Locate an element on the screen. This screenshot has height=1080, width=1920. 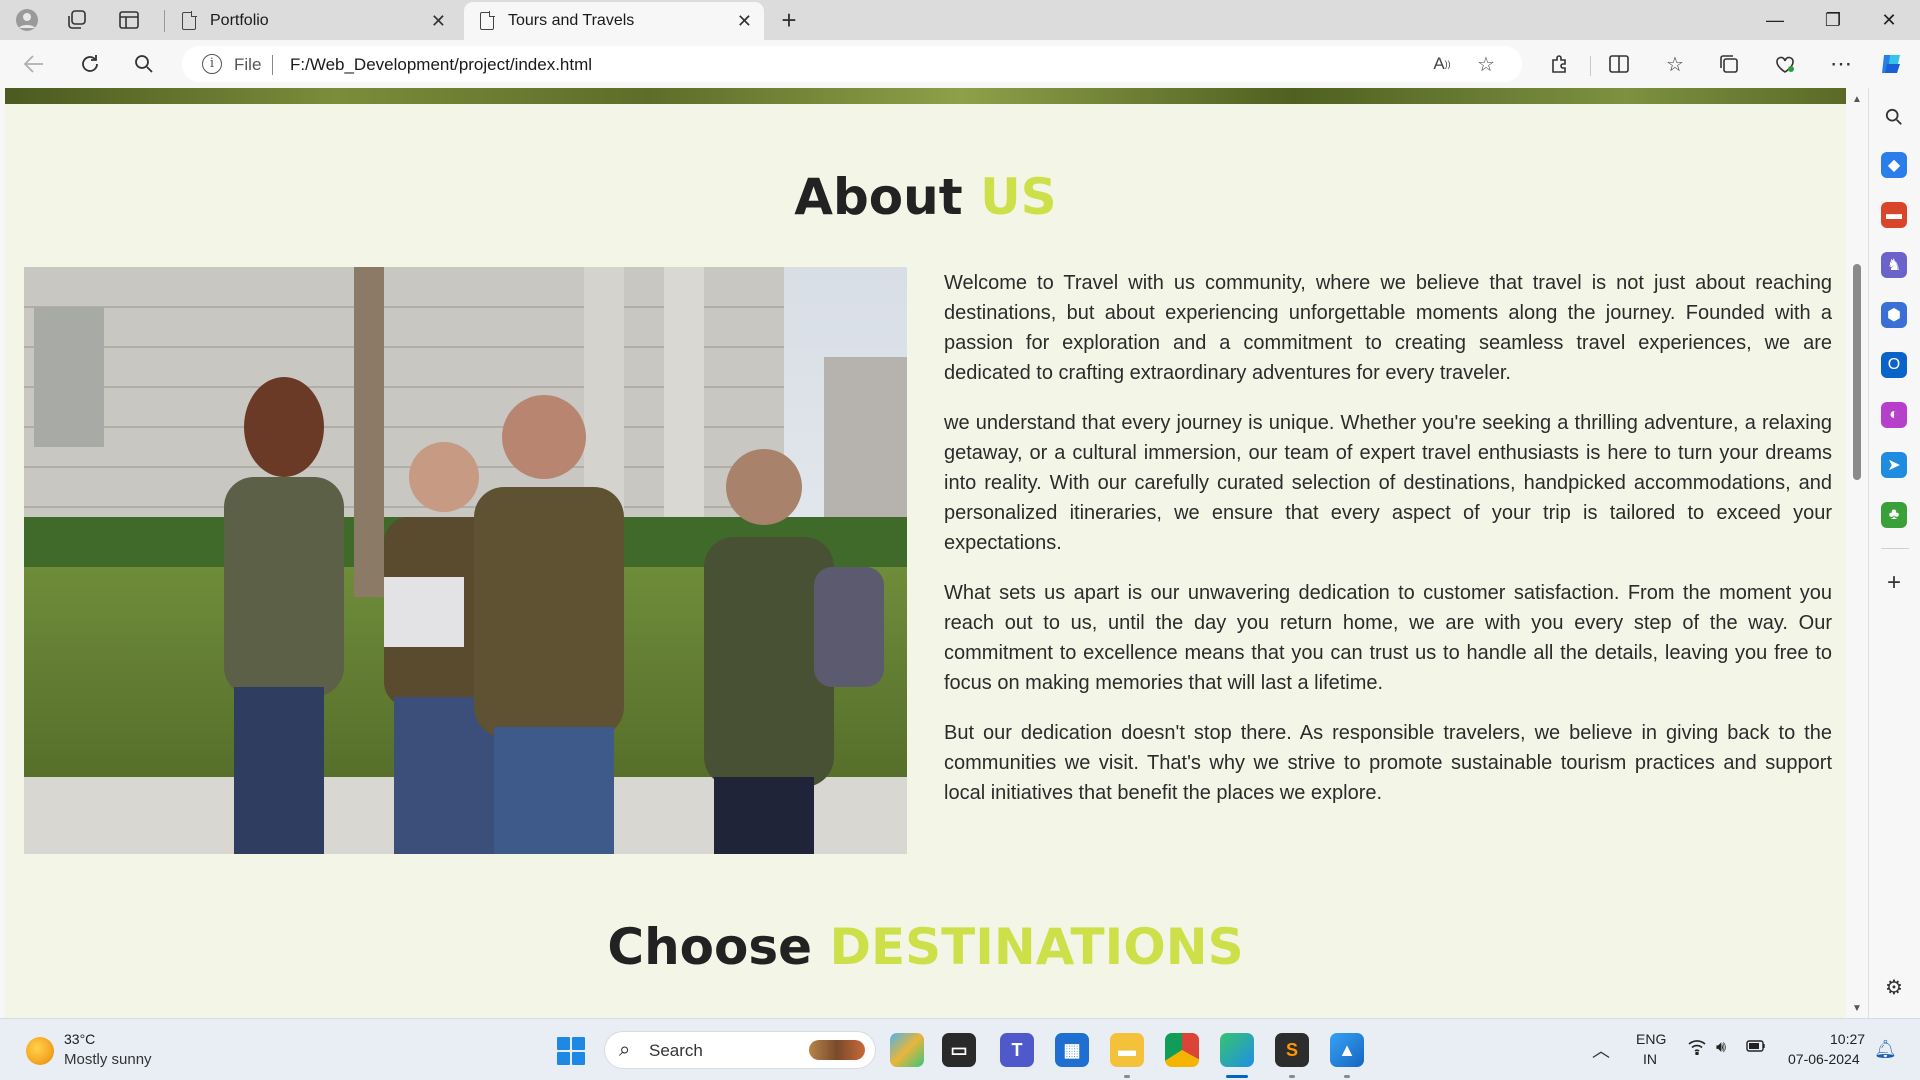
copilot-icon is located at coordinates (1891, 64).